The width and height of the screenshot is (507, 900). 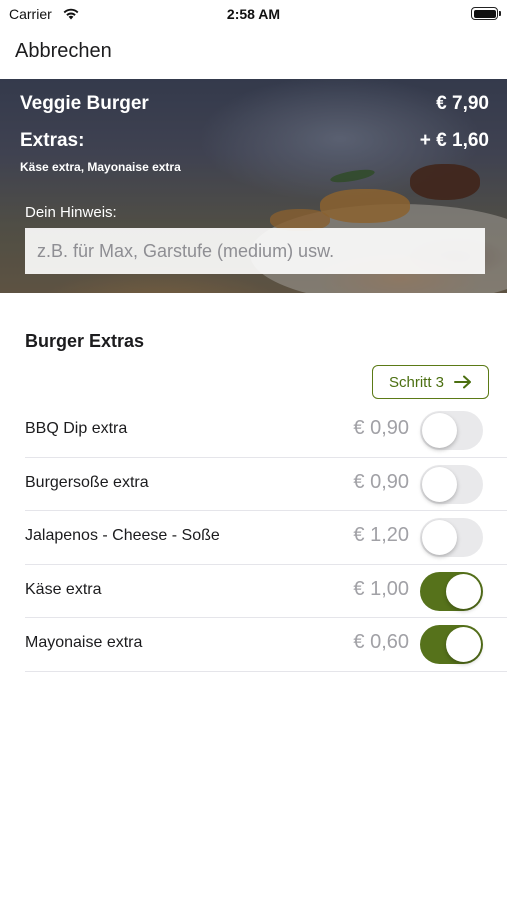 What do you see at coordinates (266, 485) in the screenshot?
I see `extra-row-burgersosse: Burgersoße extra € 0,90` at bounding box center [266, 485].